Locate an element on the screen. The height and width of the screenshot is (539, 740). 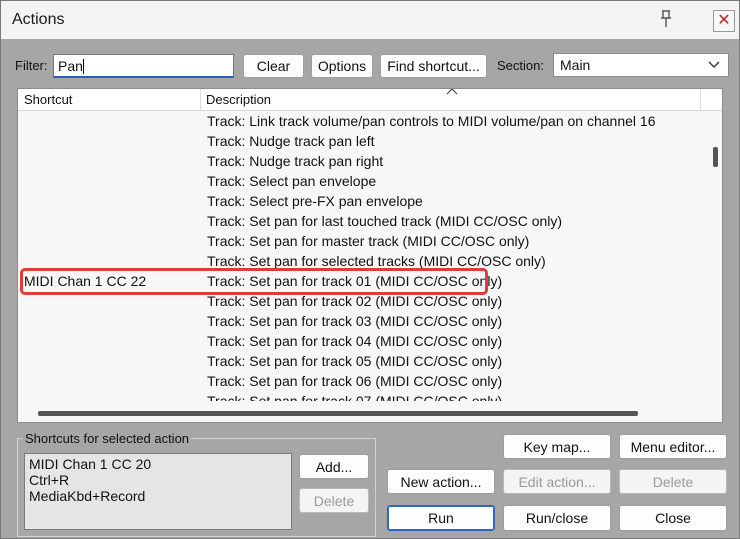
list-header: Shortcut Description is located at coordinates (370, 100).